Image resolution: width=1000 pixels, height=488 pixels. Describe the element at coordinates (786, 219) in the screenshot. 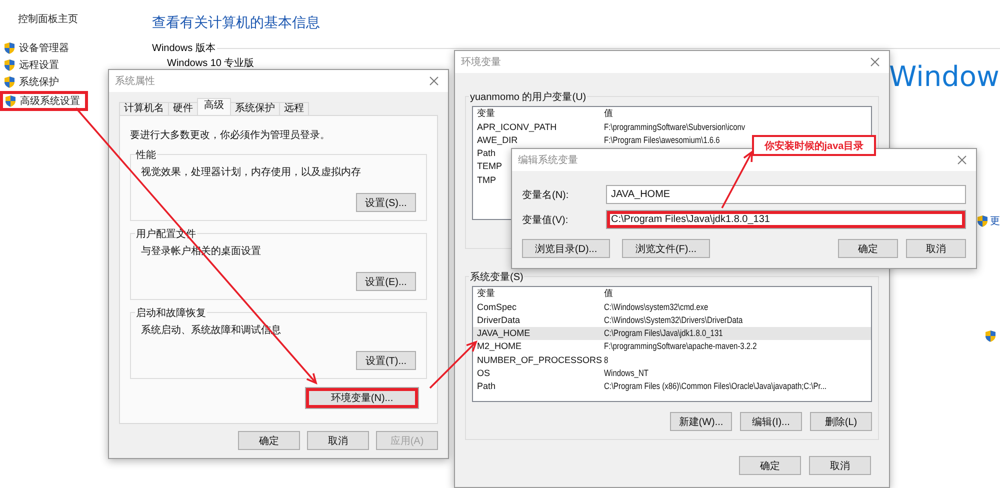

I see `input-field: C:\Program Files\Java\jdk1.8.0_131` at that location.